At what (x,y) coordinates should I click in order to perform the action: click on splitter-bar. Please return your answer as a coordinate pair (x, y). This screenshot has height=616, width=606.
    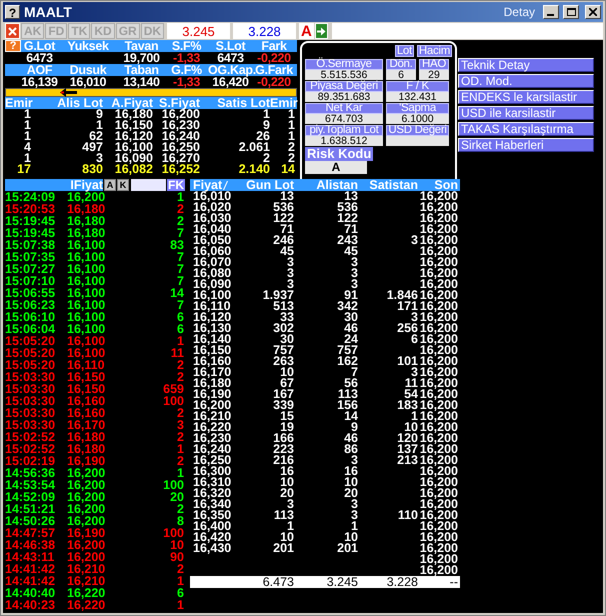
    Looking at the image, I should click on (151, 92).